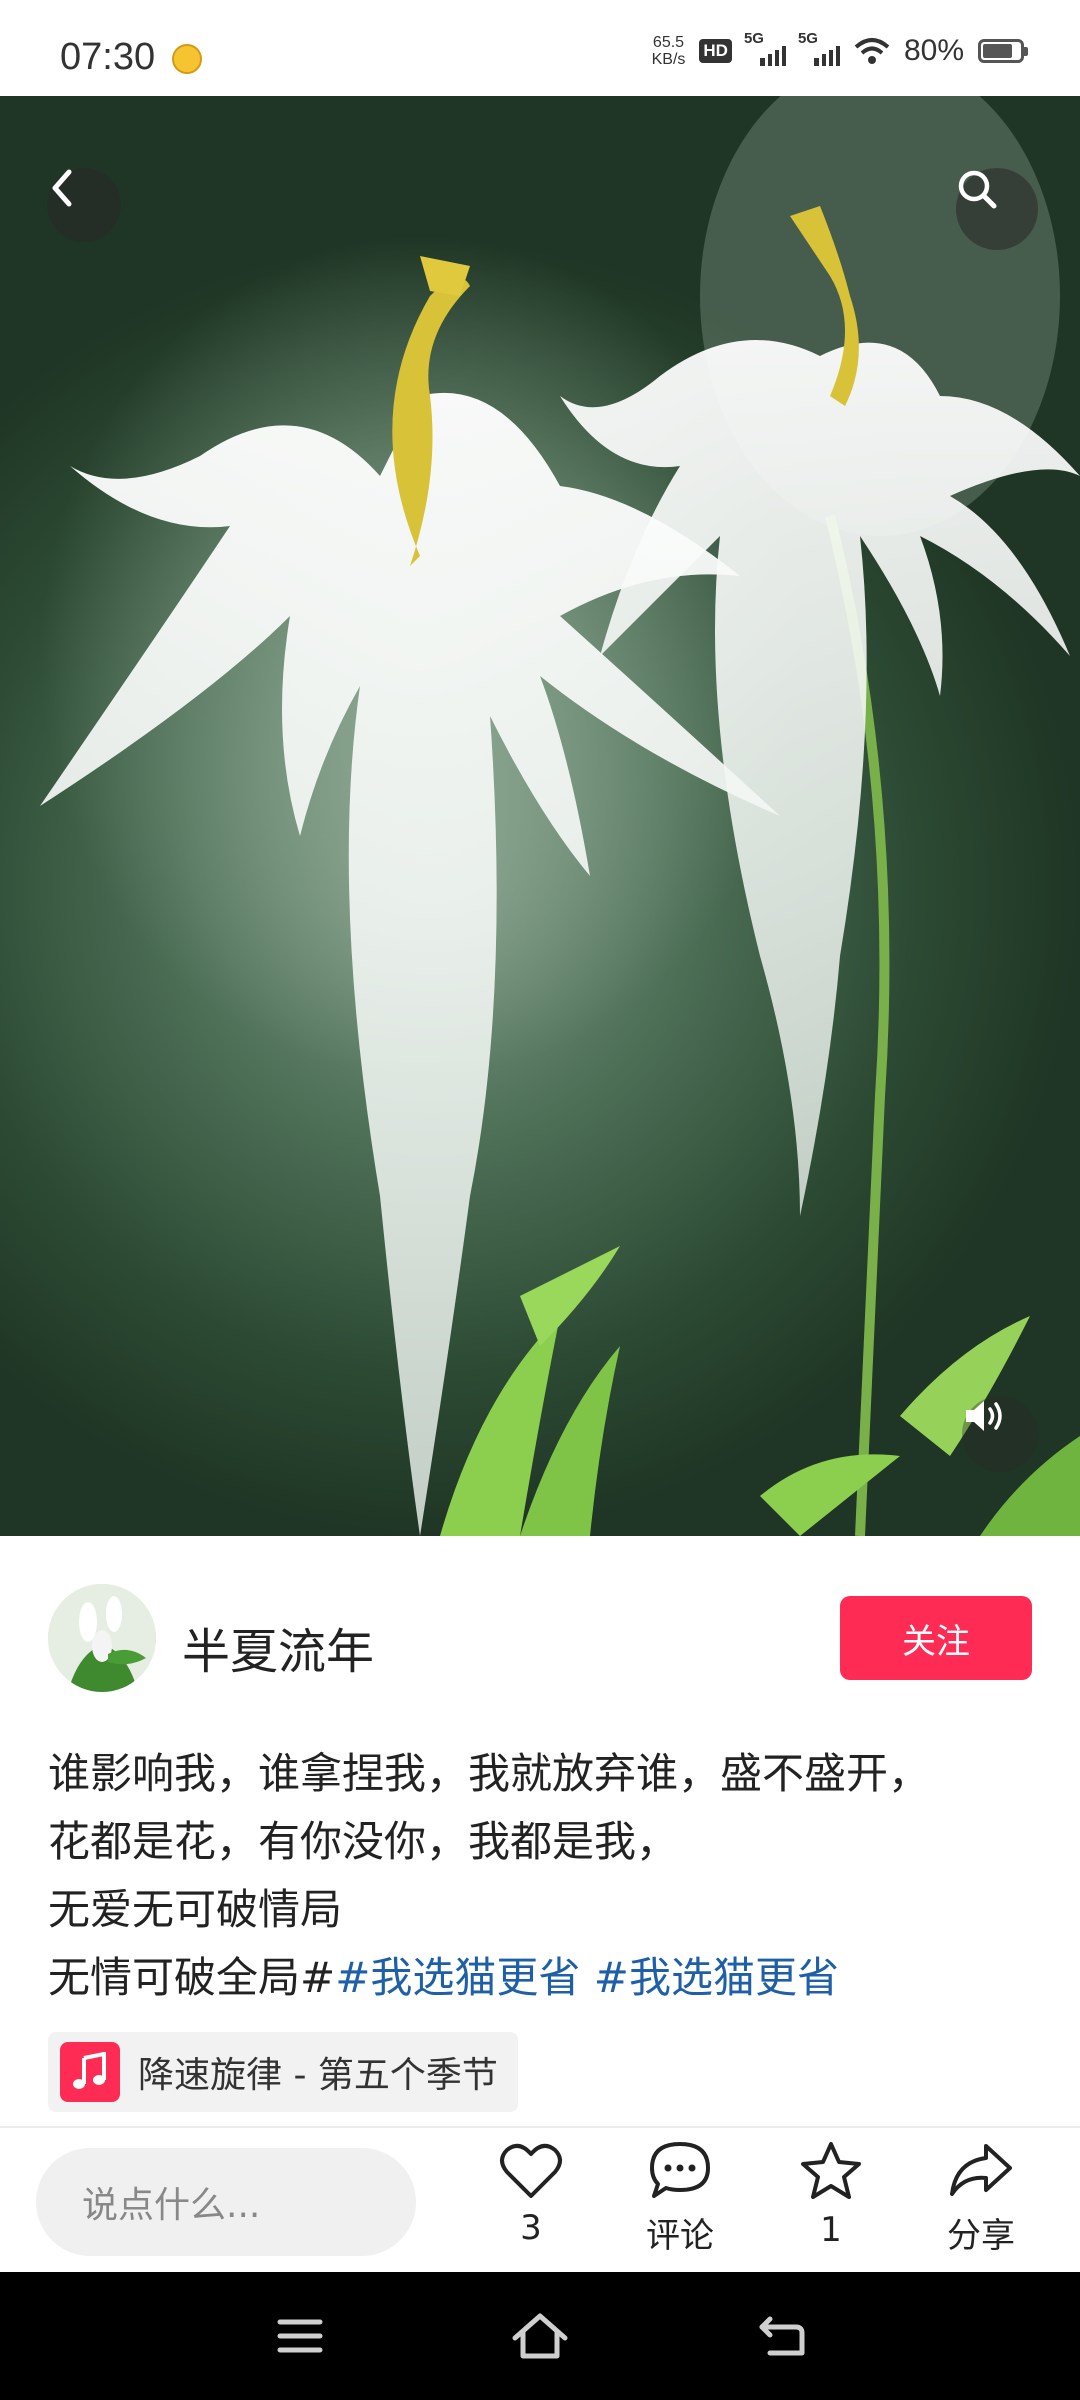  What do you see at coordinates (680, 2170) in the screenshot?
I see `chat-bubble-icon` at bounding box center [680, 2170].